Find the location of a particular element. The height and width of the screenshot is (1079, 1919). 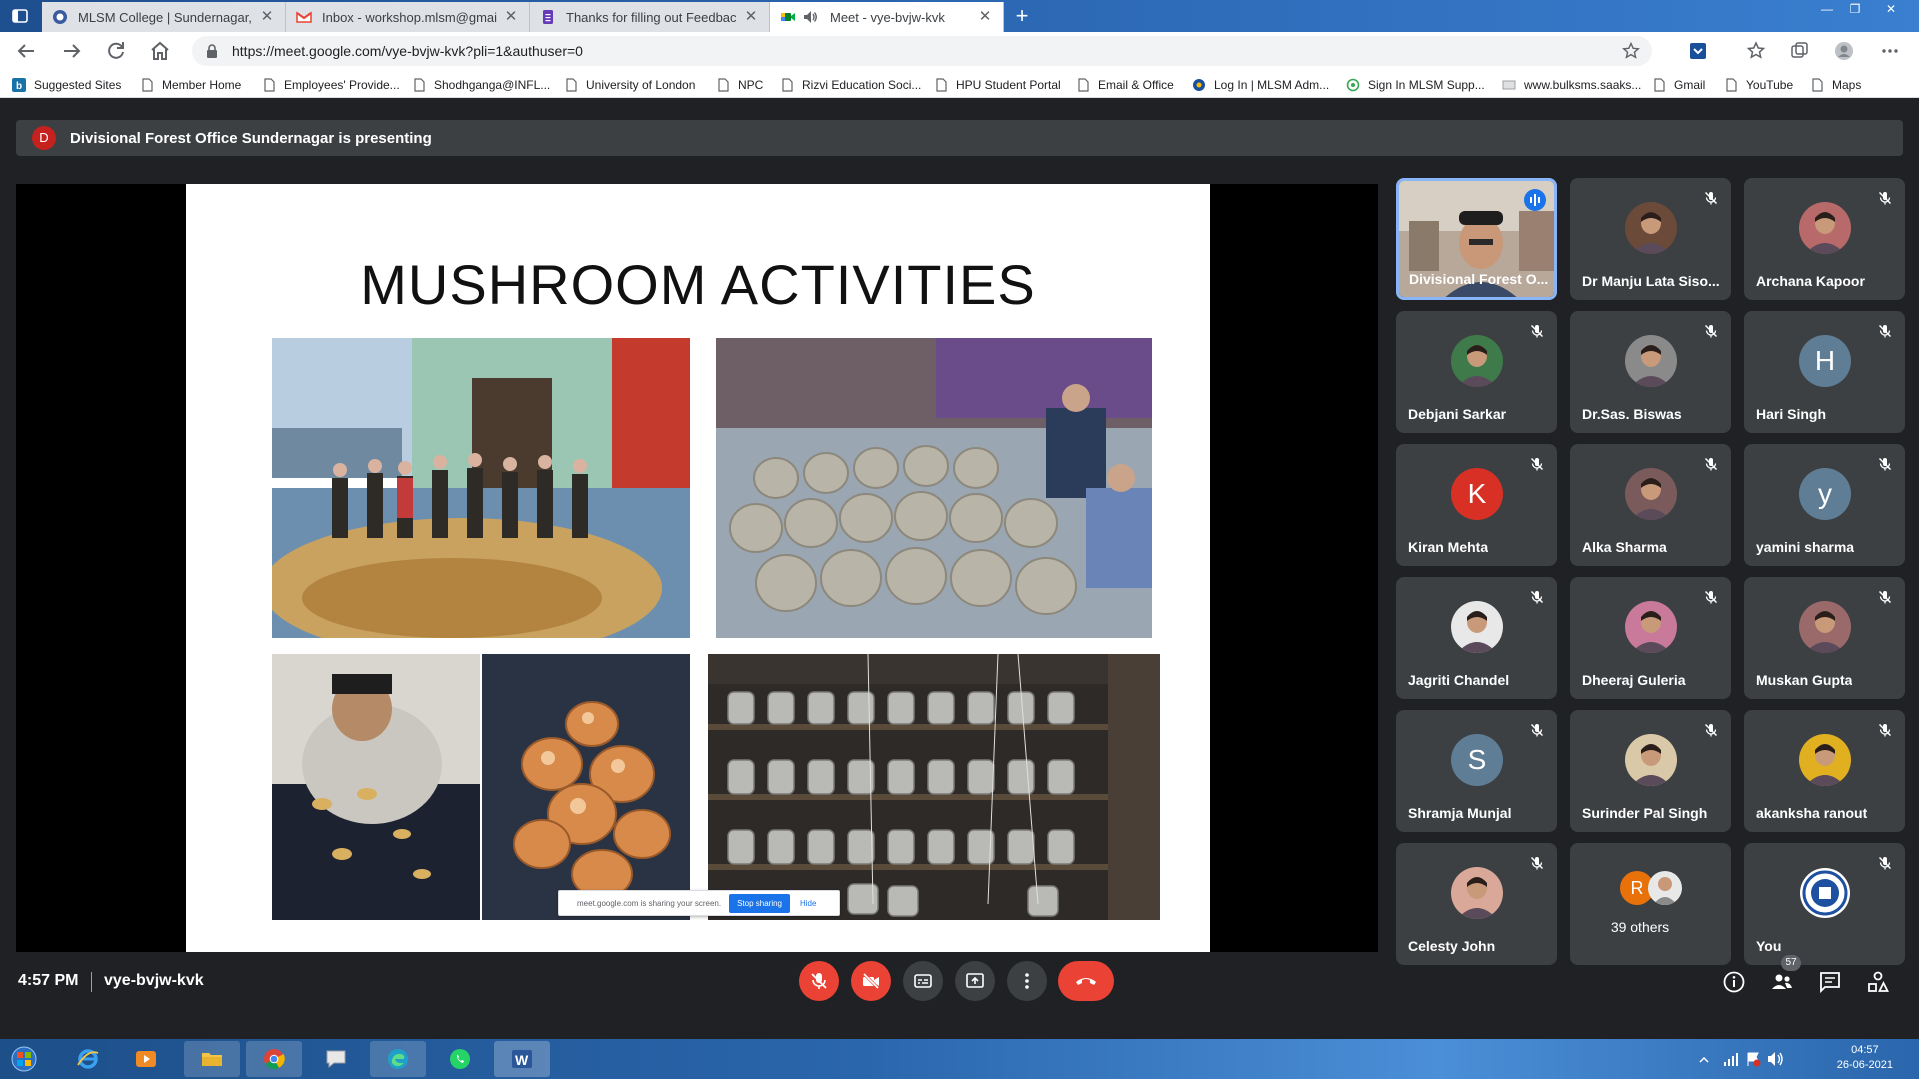

participant-tile: Dr.Sas. Biswas is located at coordinates (1650, 372).